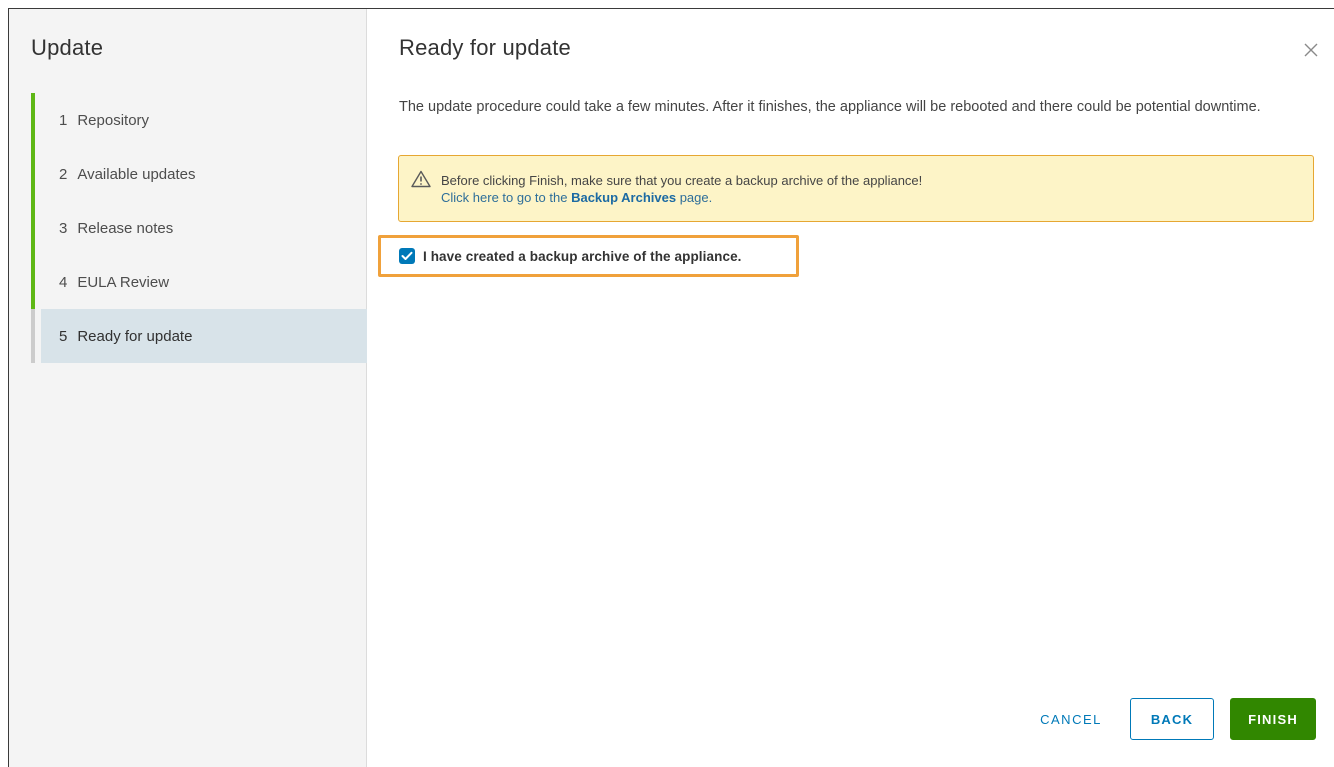  I want to click on alert-link-suffix: page., so click(694, 197).